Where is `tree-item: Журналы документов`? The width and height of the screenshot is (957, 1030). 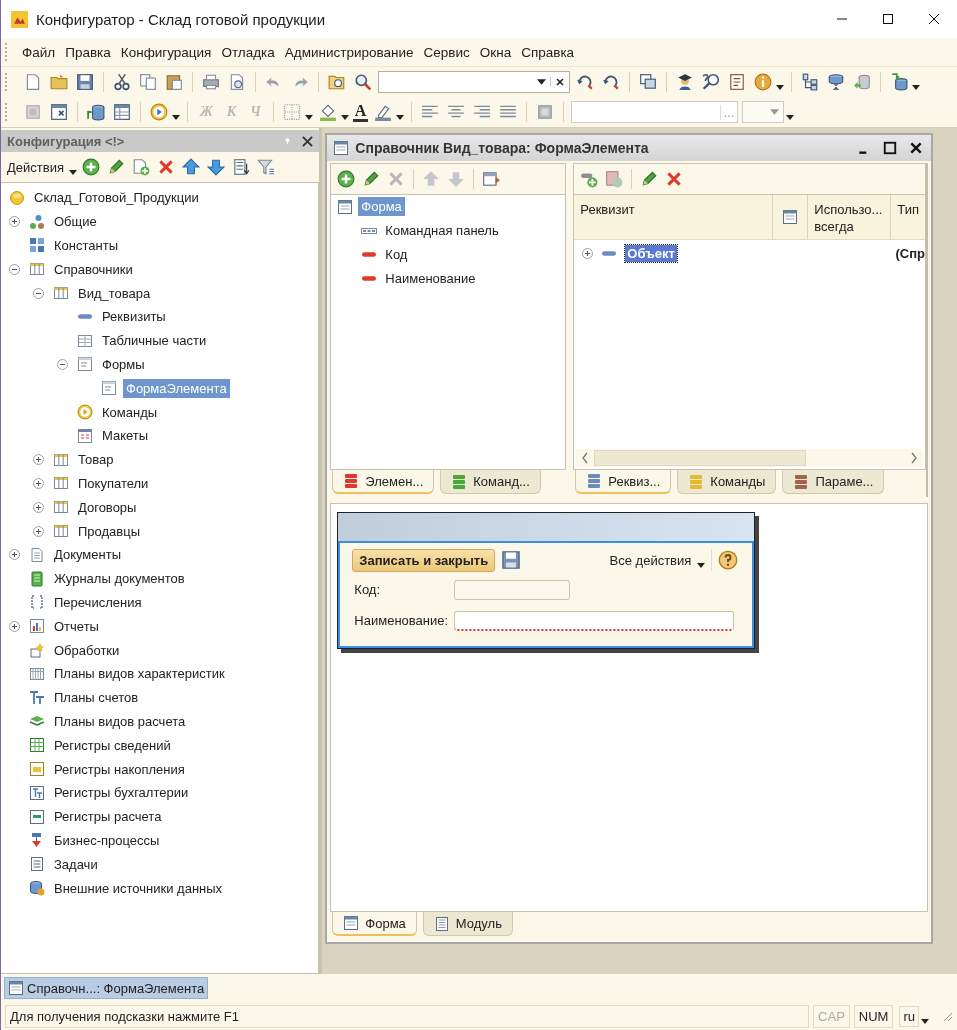
tree-item: Журналы документов is located at coordinates (119, 579).